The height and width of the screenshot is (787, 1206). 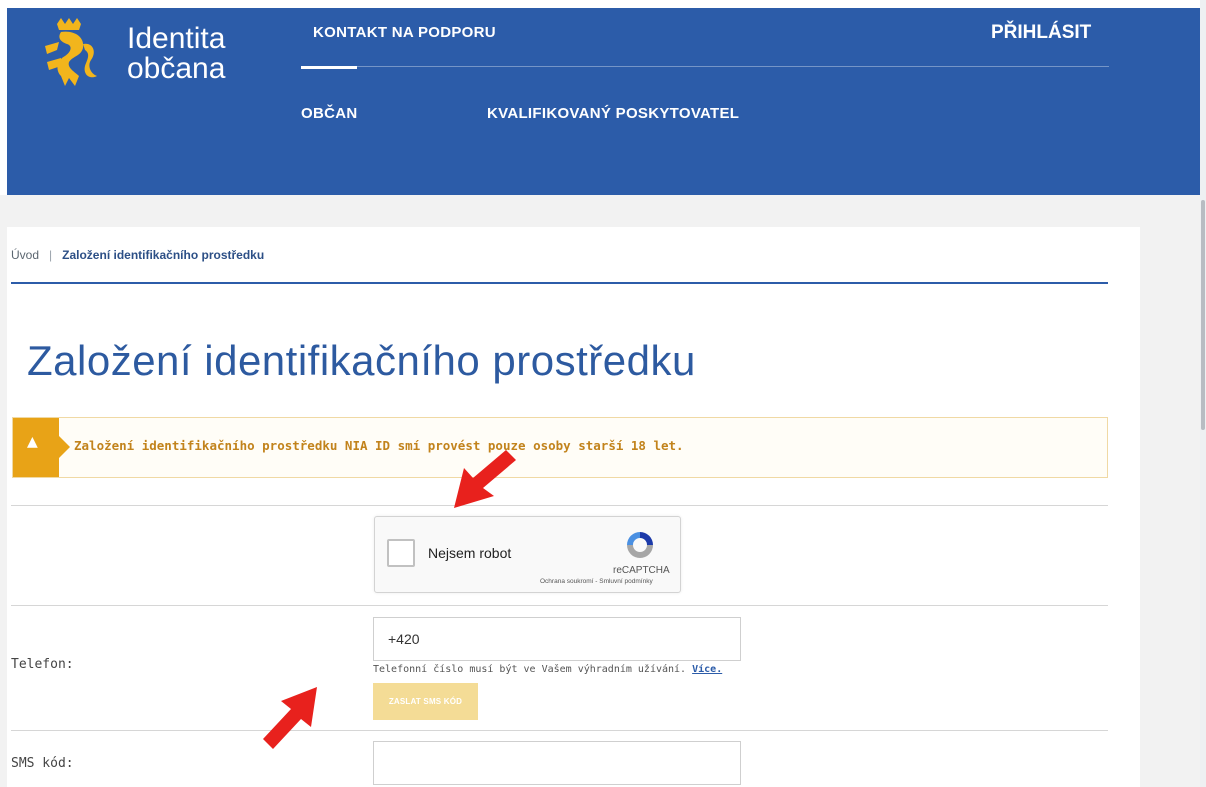 What do you see at coordinates (41, 447) in the screenshot?
I see `warning-badge: ▲` at bounding box center [41, 447].